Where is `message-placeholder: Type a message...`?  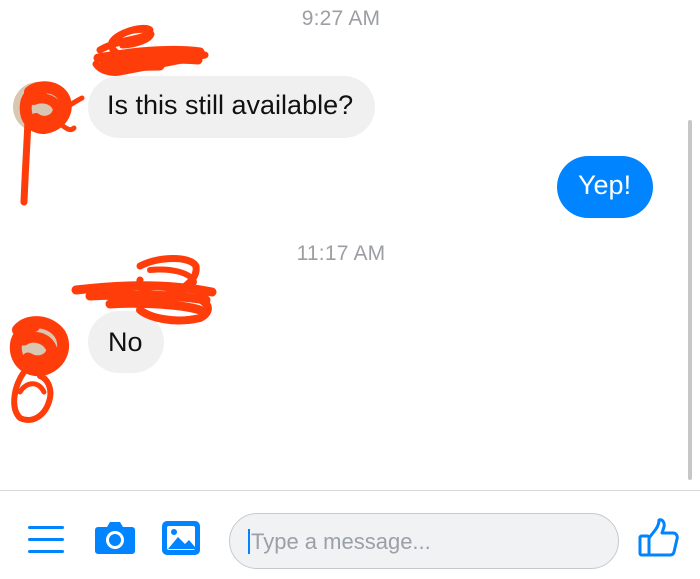 message-placeholder: Type a message... is located at coordinates (341, 541).